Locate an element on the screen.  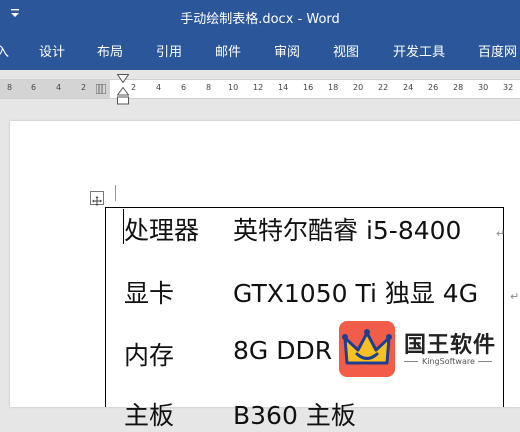
ruler-number: 10 is located at coordinates (233, 87).